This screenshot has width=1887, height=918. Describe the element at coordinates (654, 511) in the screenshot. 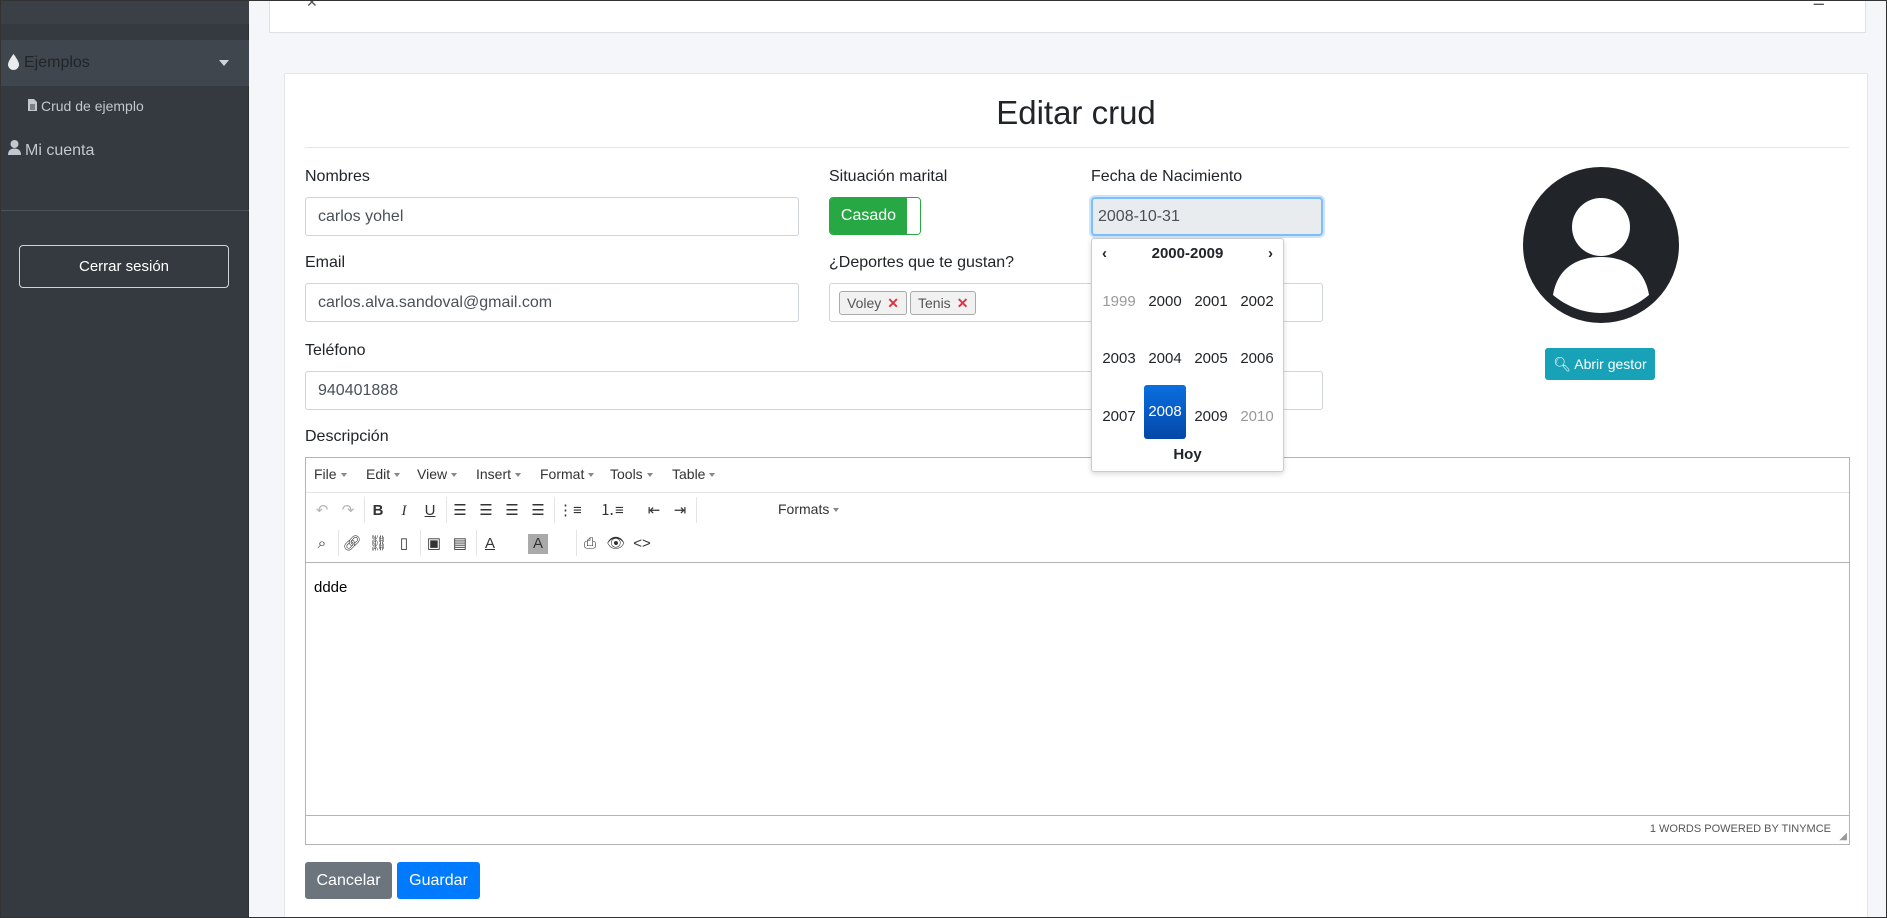

I see `outdent-icon: ⇤` at that location.